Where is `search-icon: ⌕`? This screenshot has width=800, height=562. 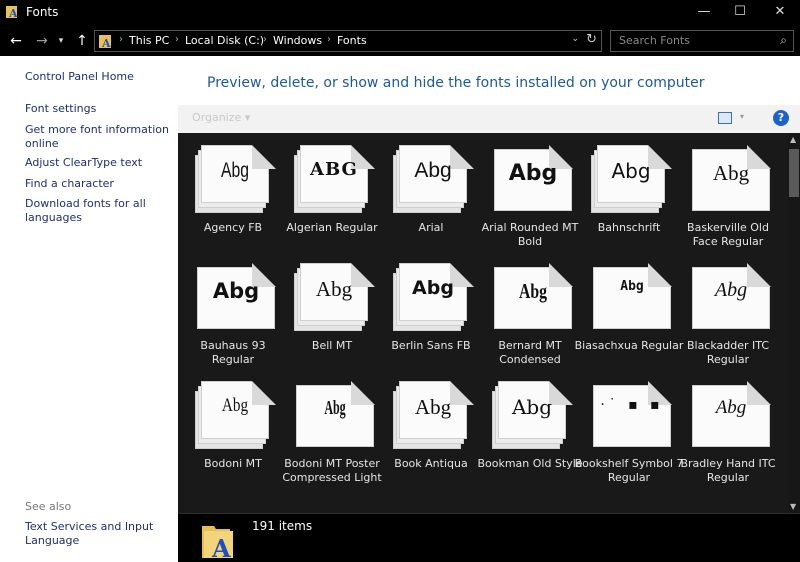 search-icon: ⌕ is located at coordinates (783, 40).